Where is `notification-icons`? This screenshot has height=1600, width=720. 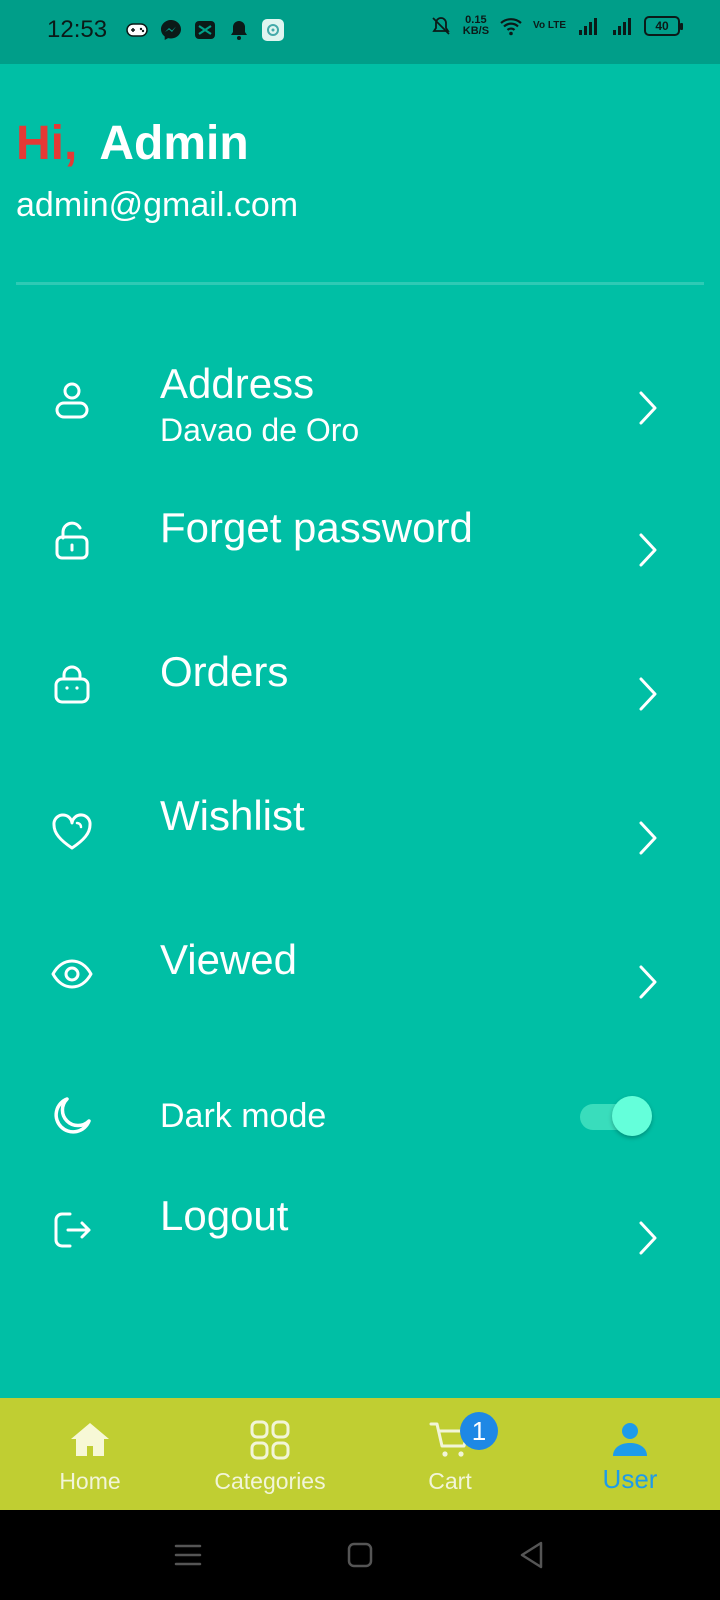 notification-icons is located at coordinates (205, 30).